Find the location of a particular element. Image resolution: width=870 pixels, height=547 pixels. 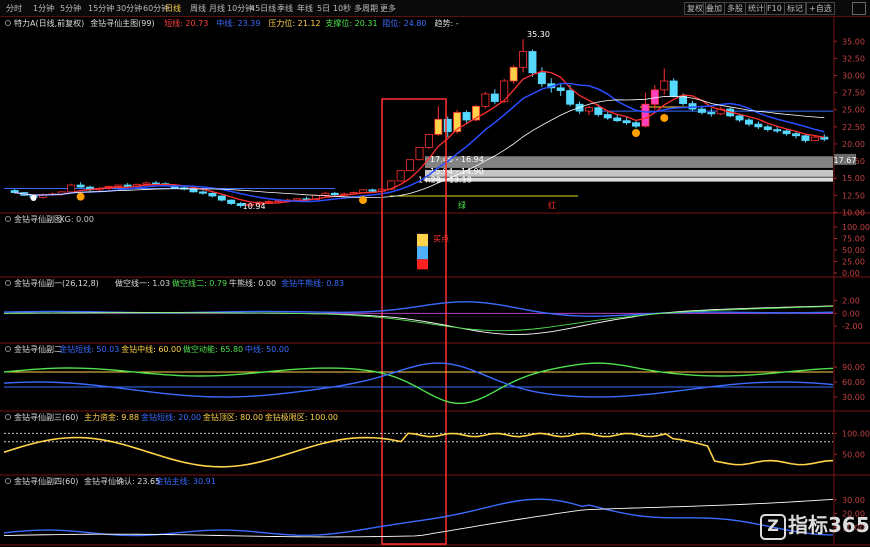

period-tab-10: 45日线 is located at coordinates (263, 8).